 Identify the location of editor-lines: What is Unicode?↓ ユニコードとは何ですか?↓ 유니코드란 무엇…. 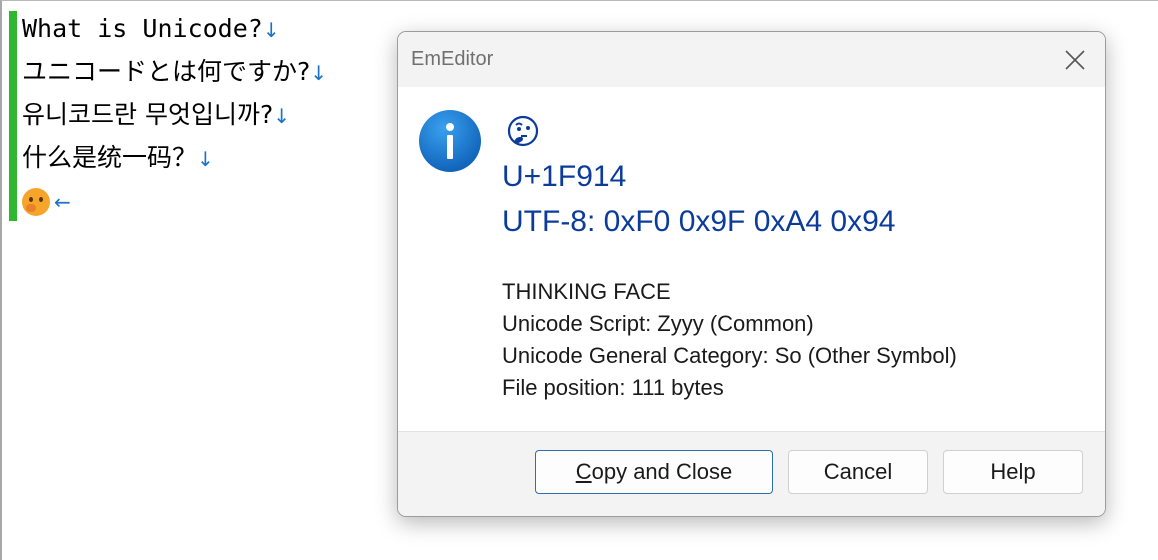
(174, 118).